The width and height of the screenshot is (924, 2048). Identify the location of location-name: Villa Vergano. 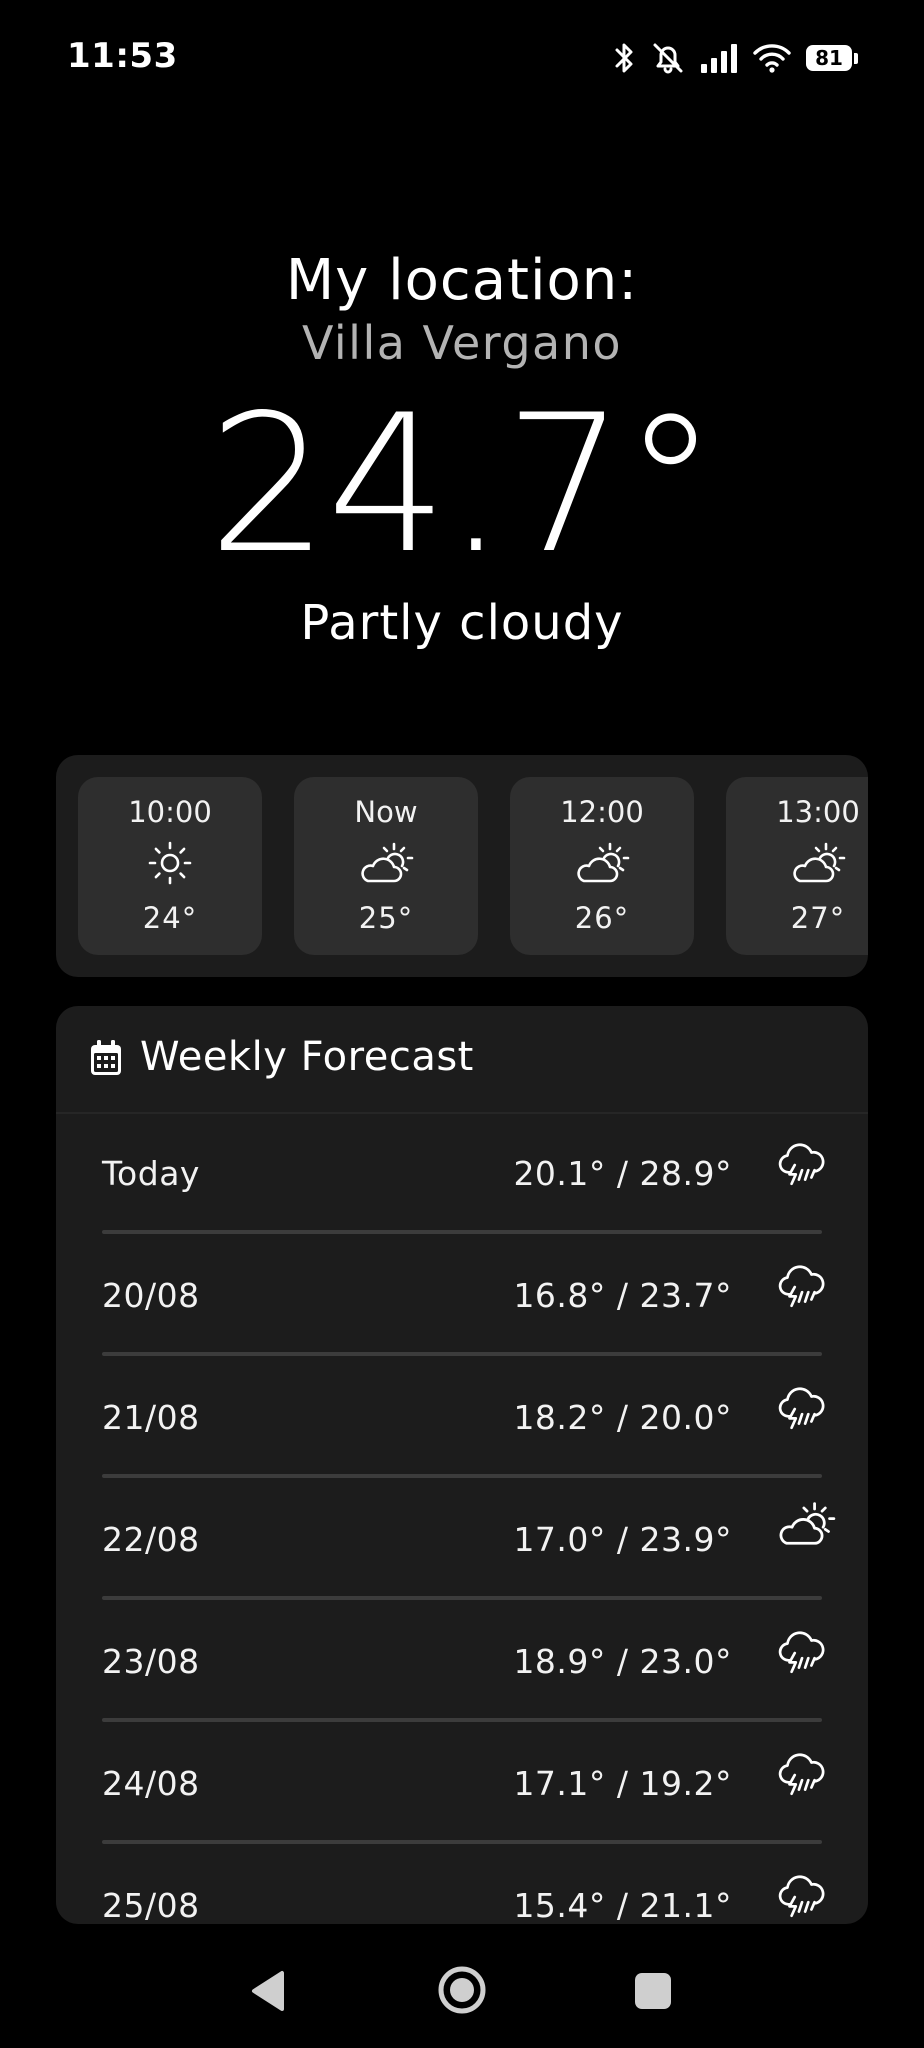
(462, 343).